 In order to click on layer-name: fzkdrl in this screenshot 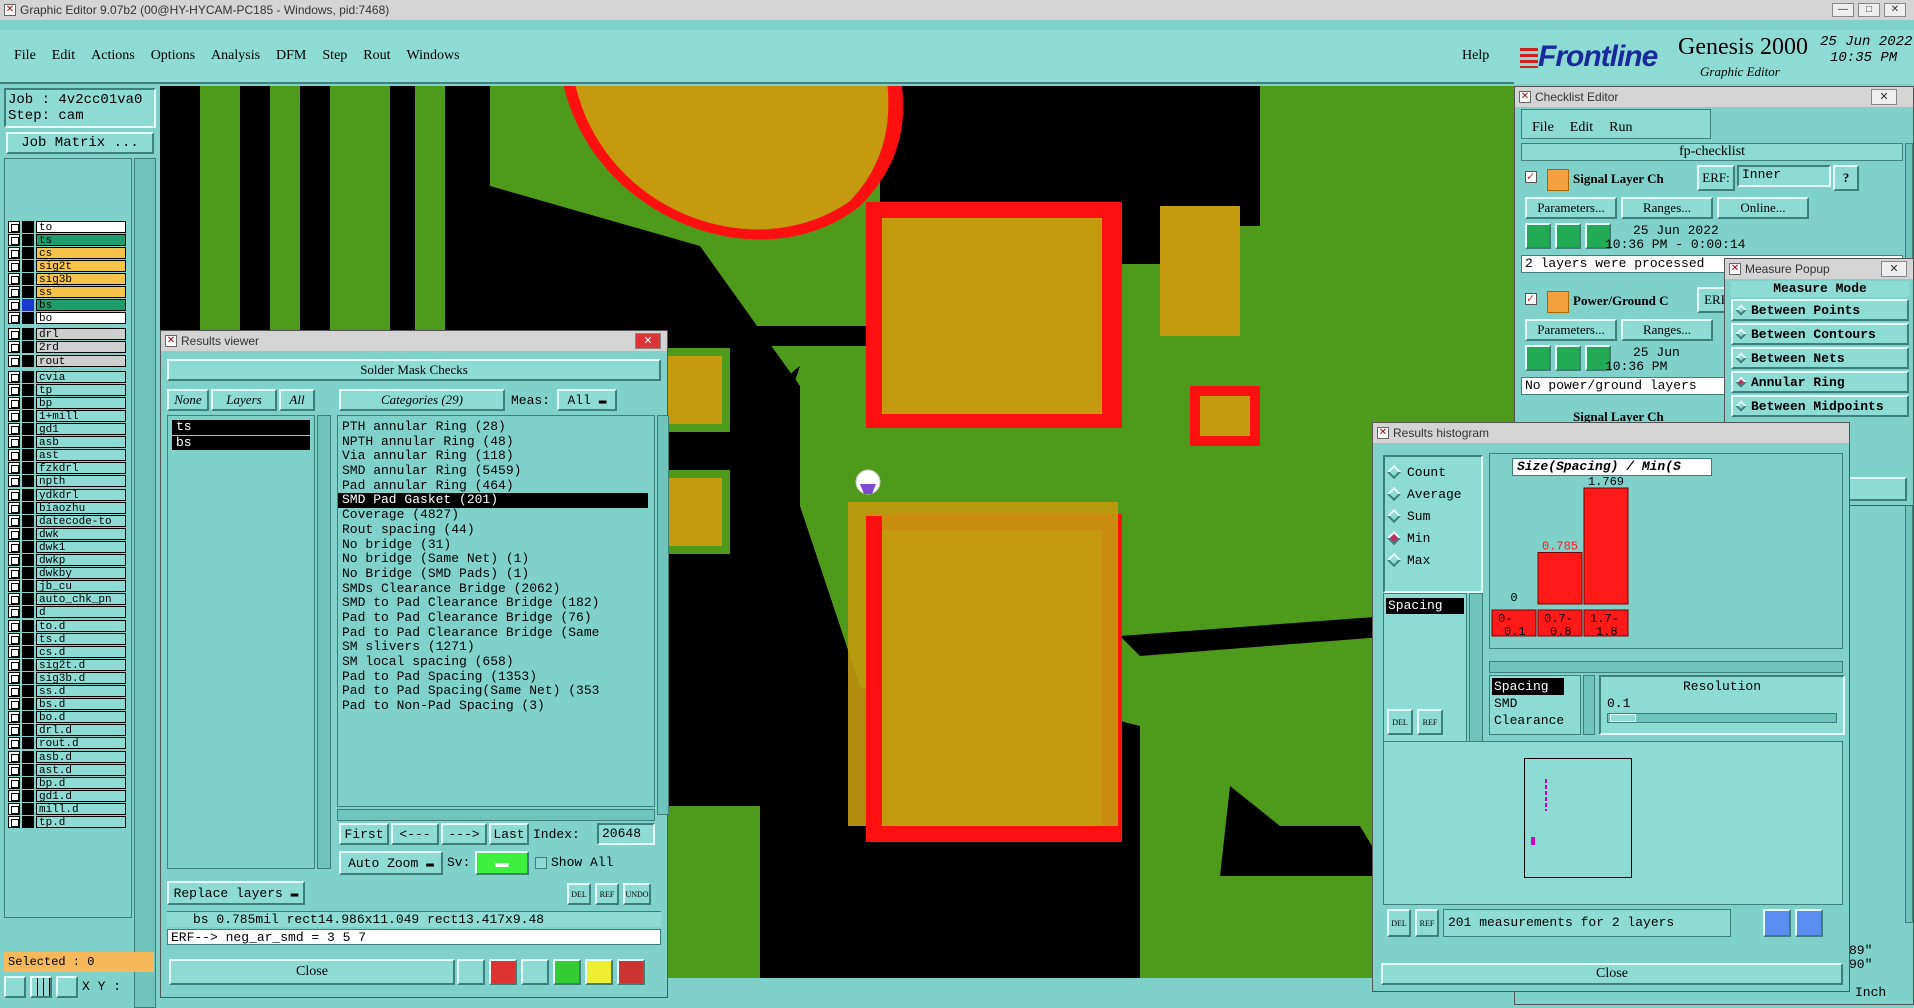, I will do `click(81, 468)`.